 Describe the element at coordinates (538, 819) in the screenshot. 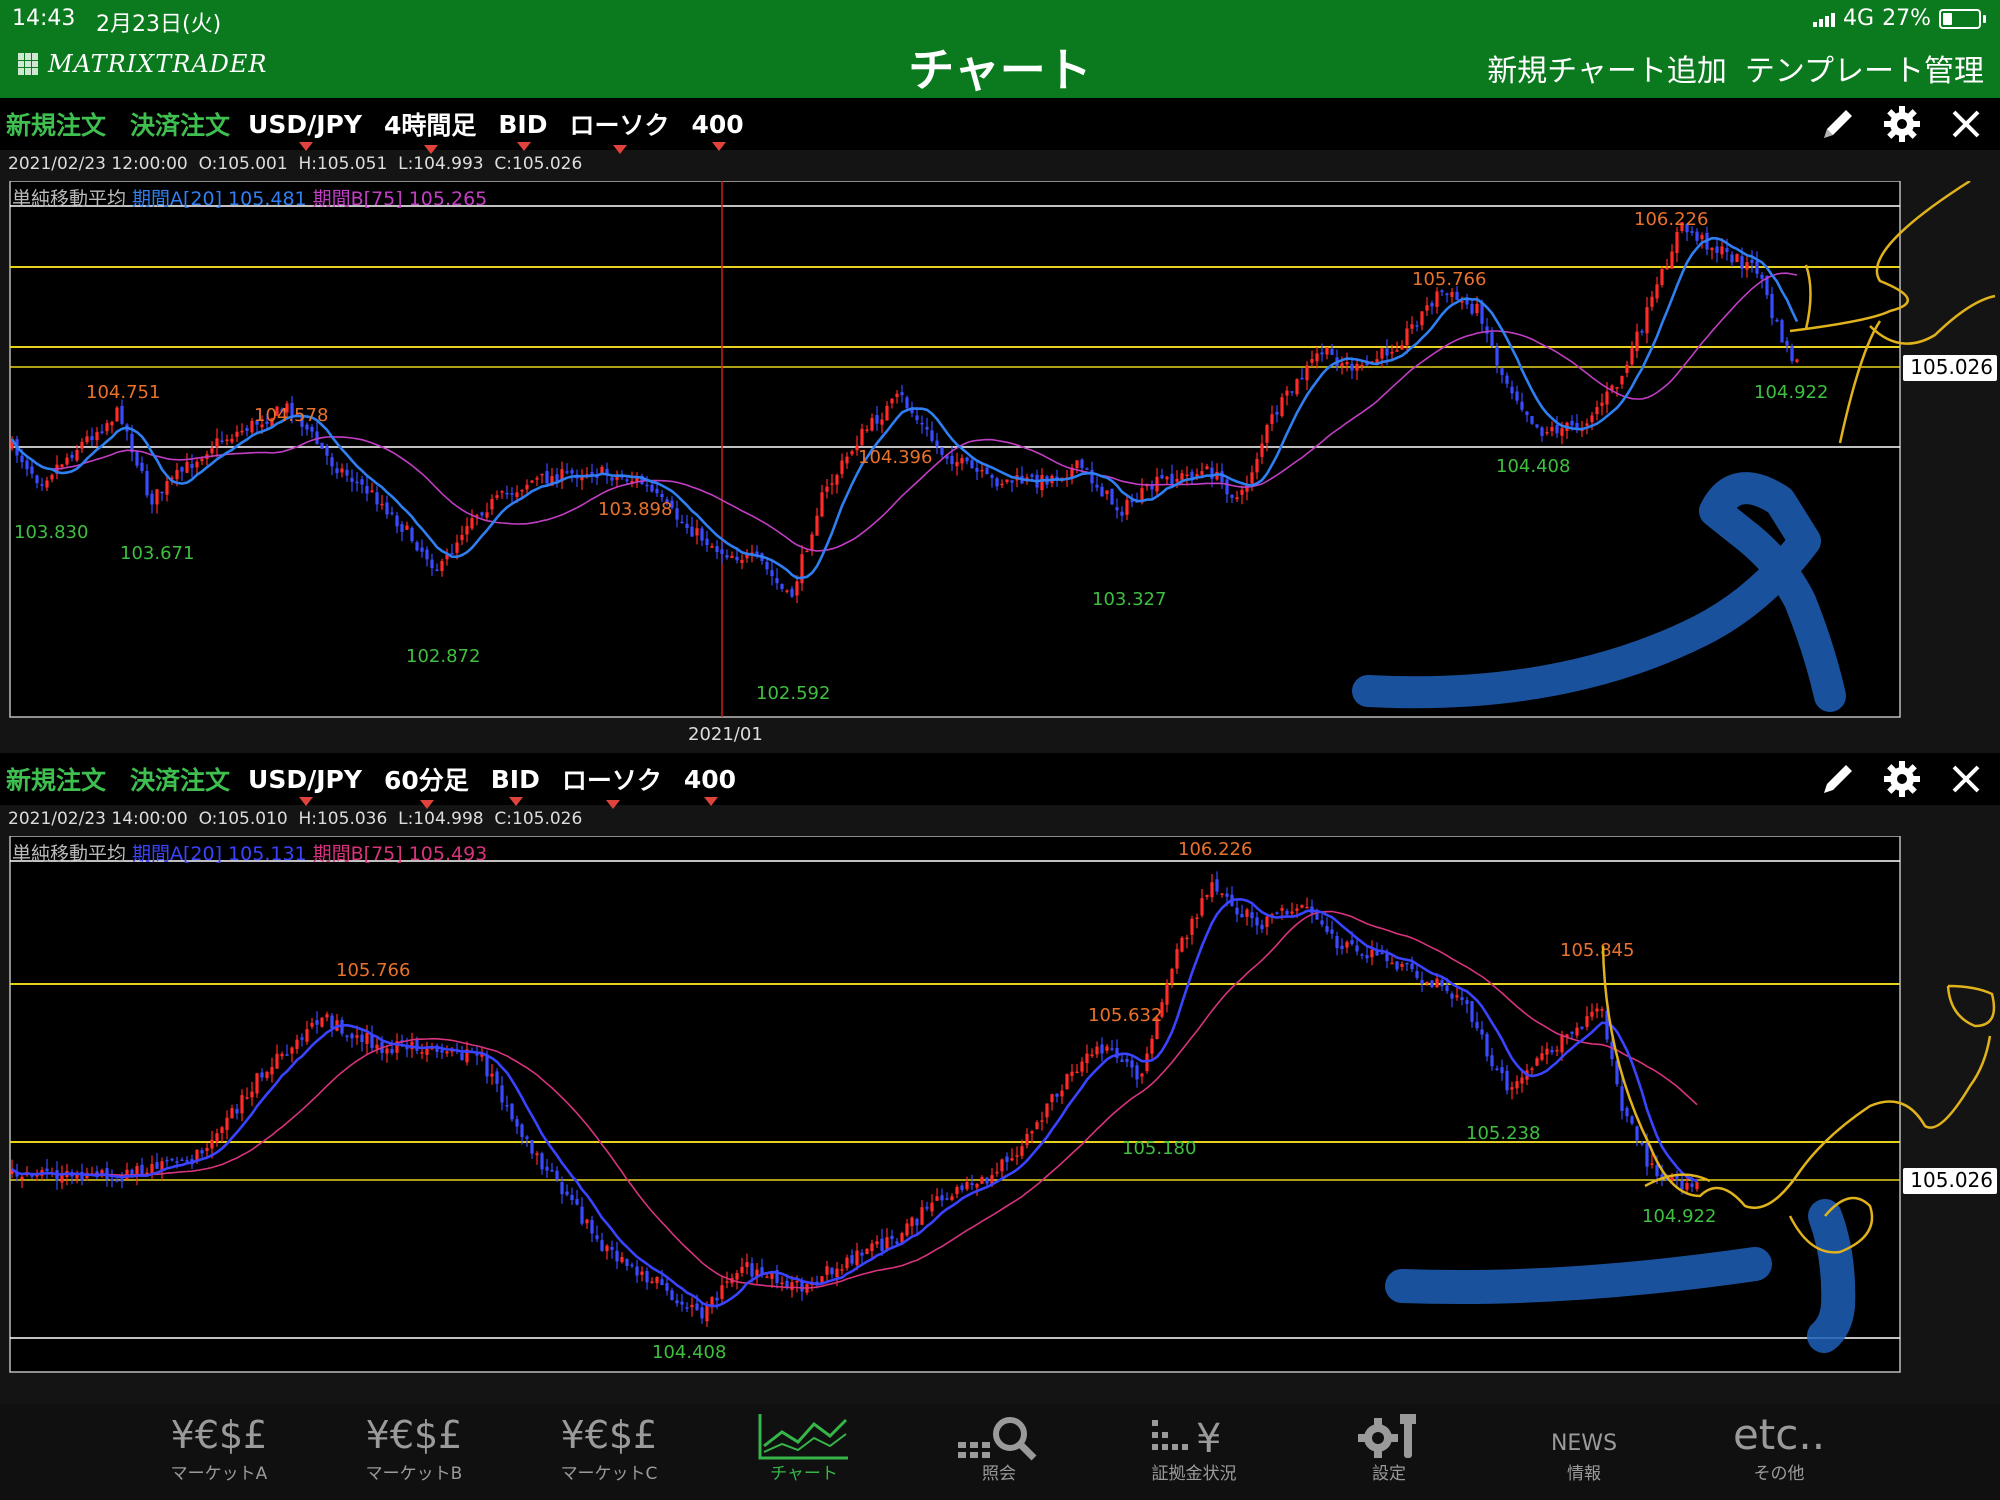

I see `ohlc-close: C:105.026` at that location.